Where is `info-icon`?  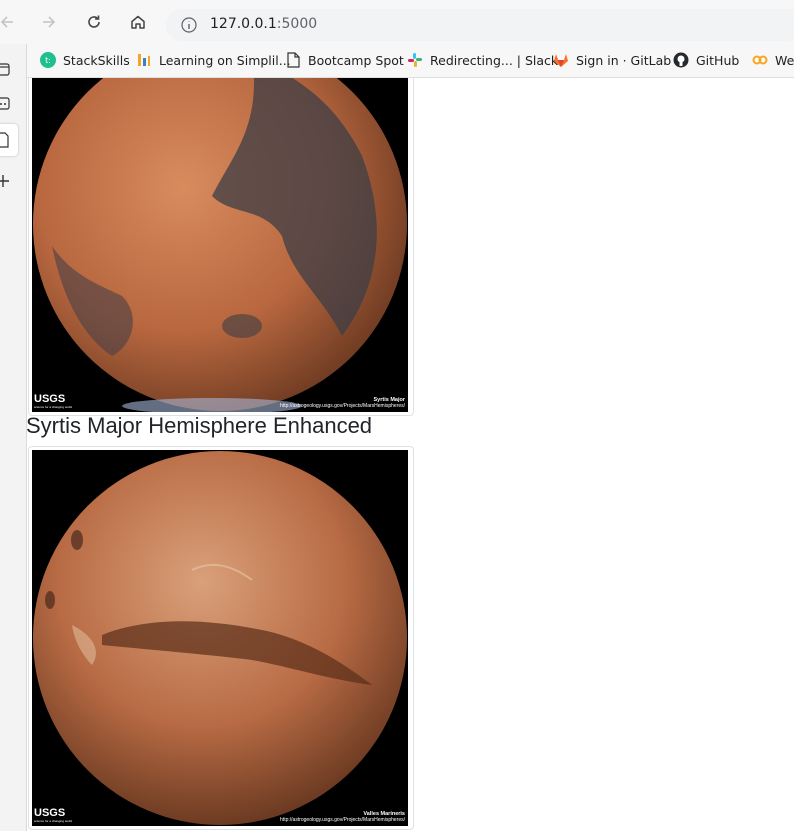
info-icon is located at coordinates (189, 27).